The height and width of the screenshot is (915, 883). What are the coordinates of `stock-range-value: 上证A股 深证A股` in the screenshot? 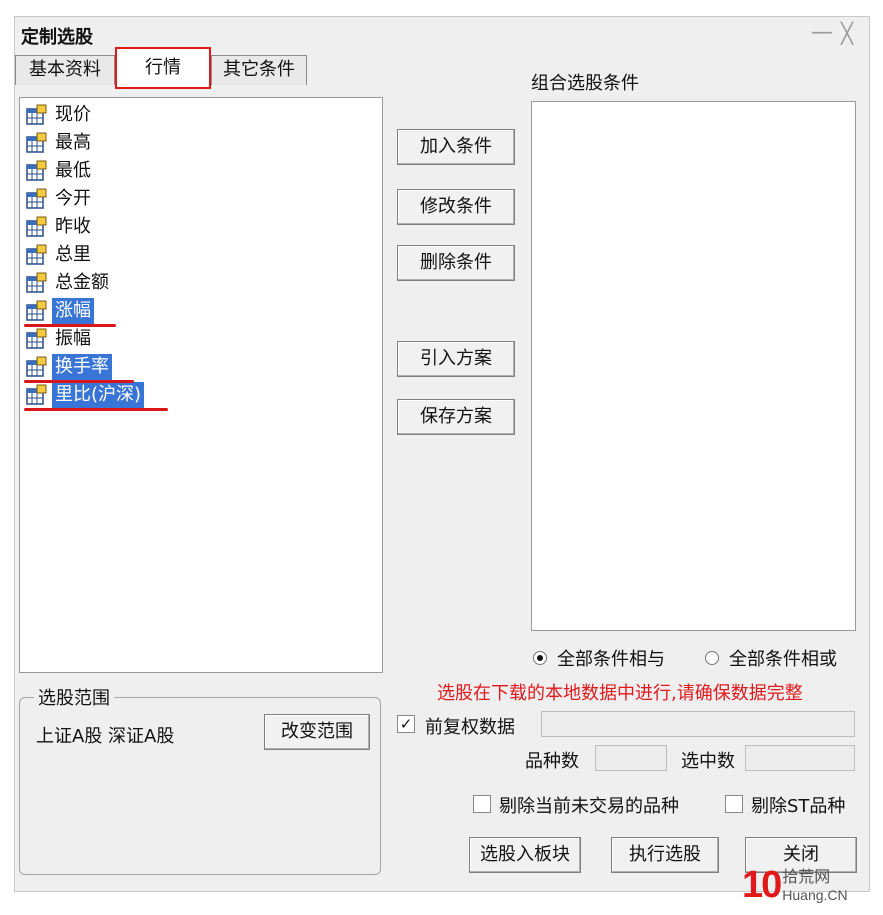 It's located at (105, 736).